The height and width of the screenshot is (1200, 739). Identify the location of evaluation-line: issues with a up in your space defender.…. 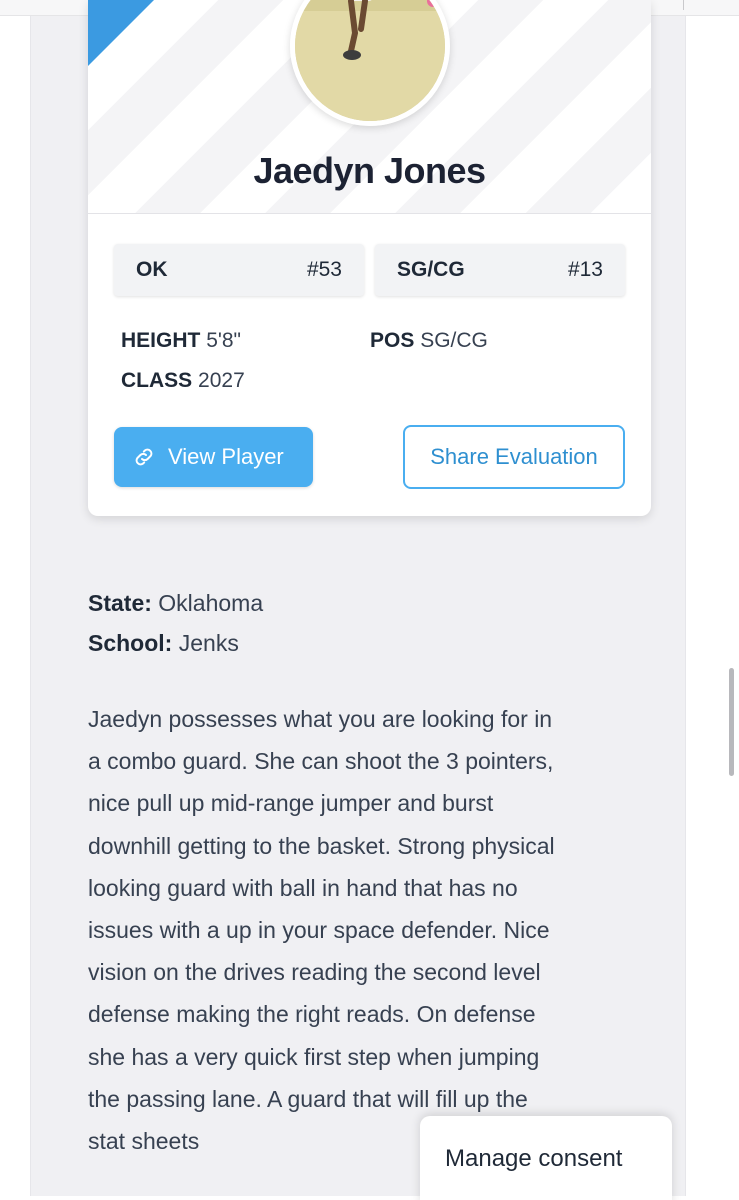
(319, 930).